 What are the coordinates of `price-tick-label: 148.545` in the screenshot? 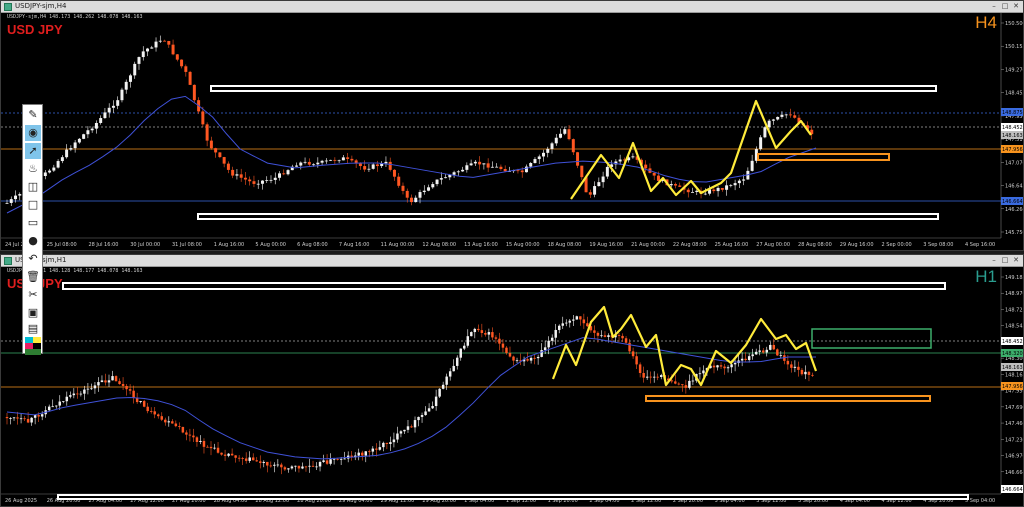 It's located at (1014, 327).